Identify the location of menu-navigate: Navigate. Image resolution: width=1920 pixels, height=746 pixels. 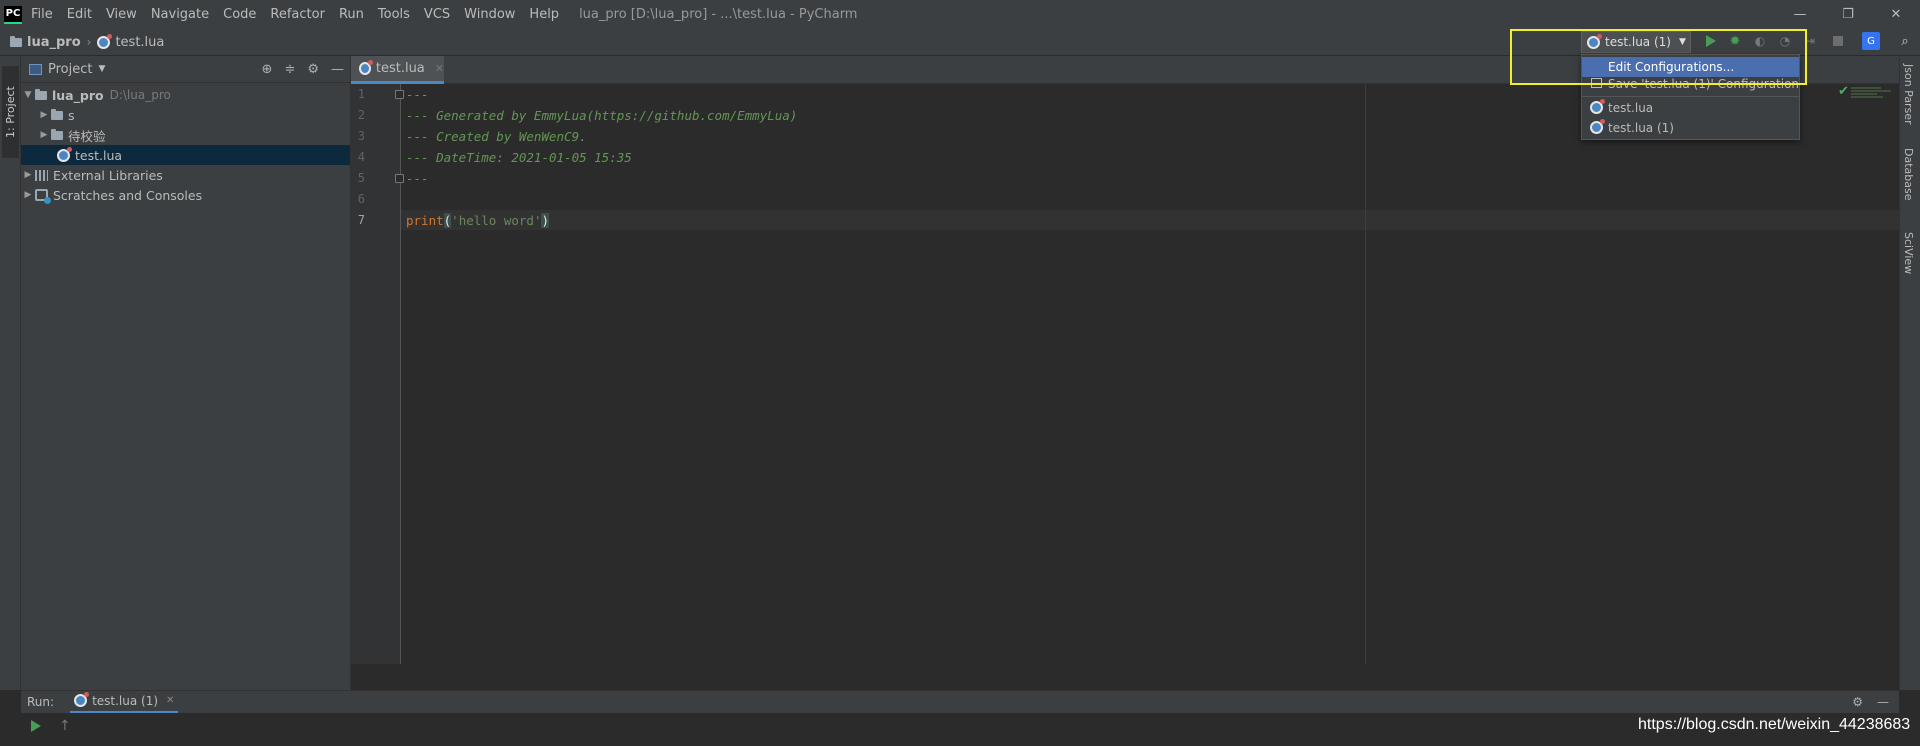
(180, 14).